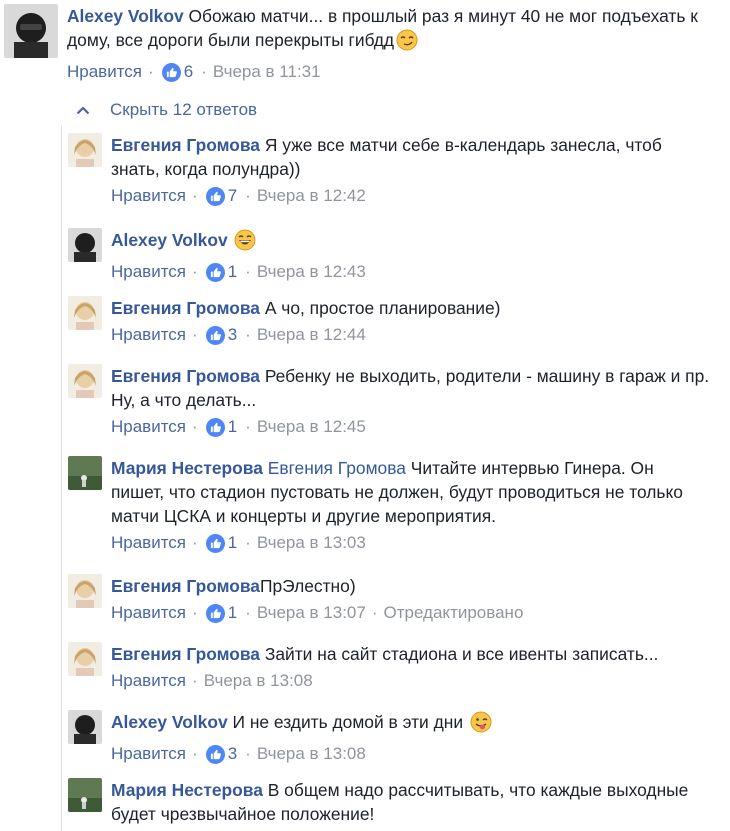 This screenshot has height=831, width=730. I want to click on comment-timestamp: Вчера в 12:42, so click(311, 196).